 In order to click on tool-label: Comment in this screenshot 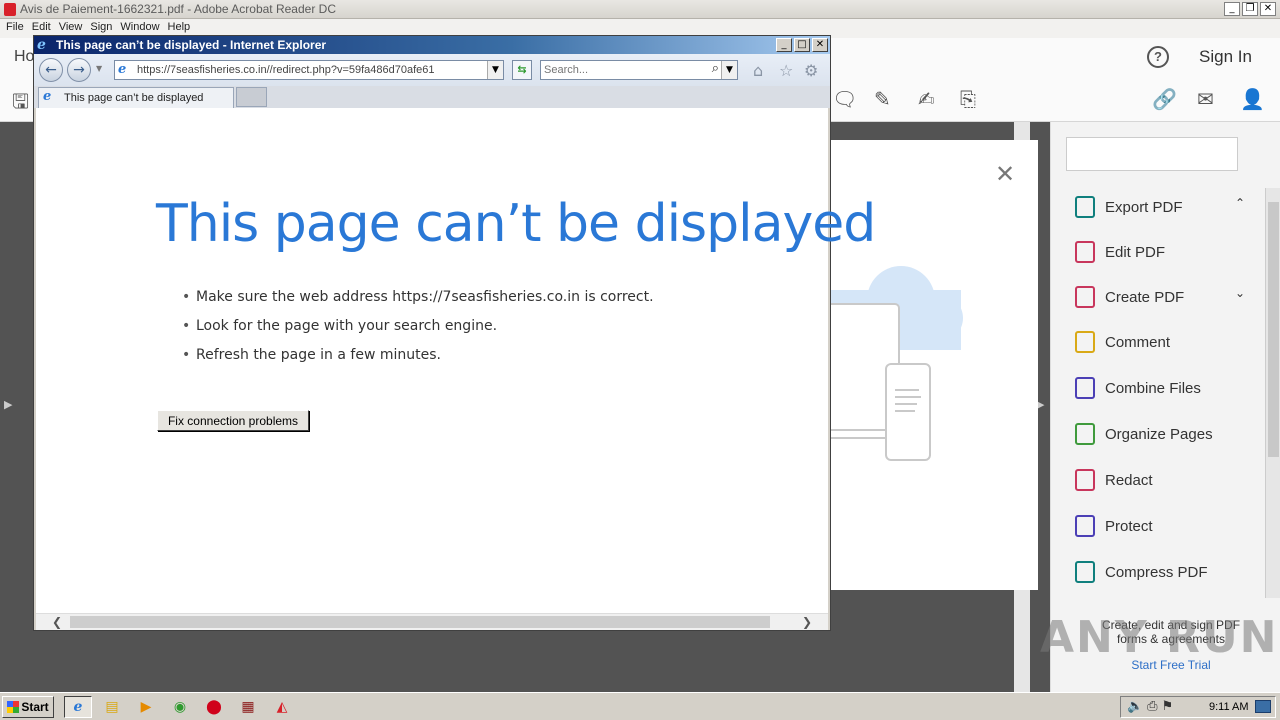, I will do `click(1138, 342)`.